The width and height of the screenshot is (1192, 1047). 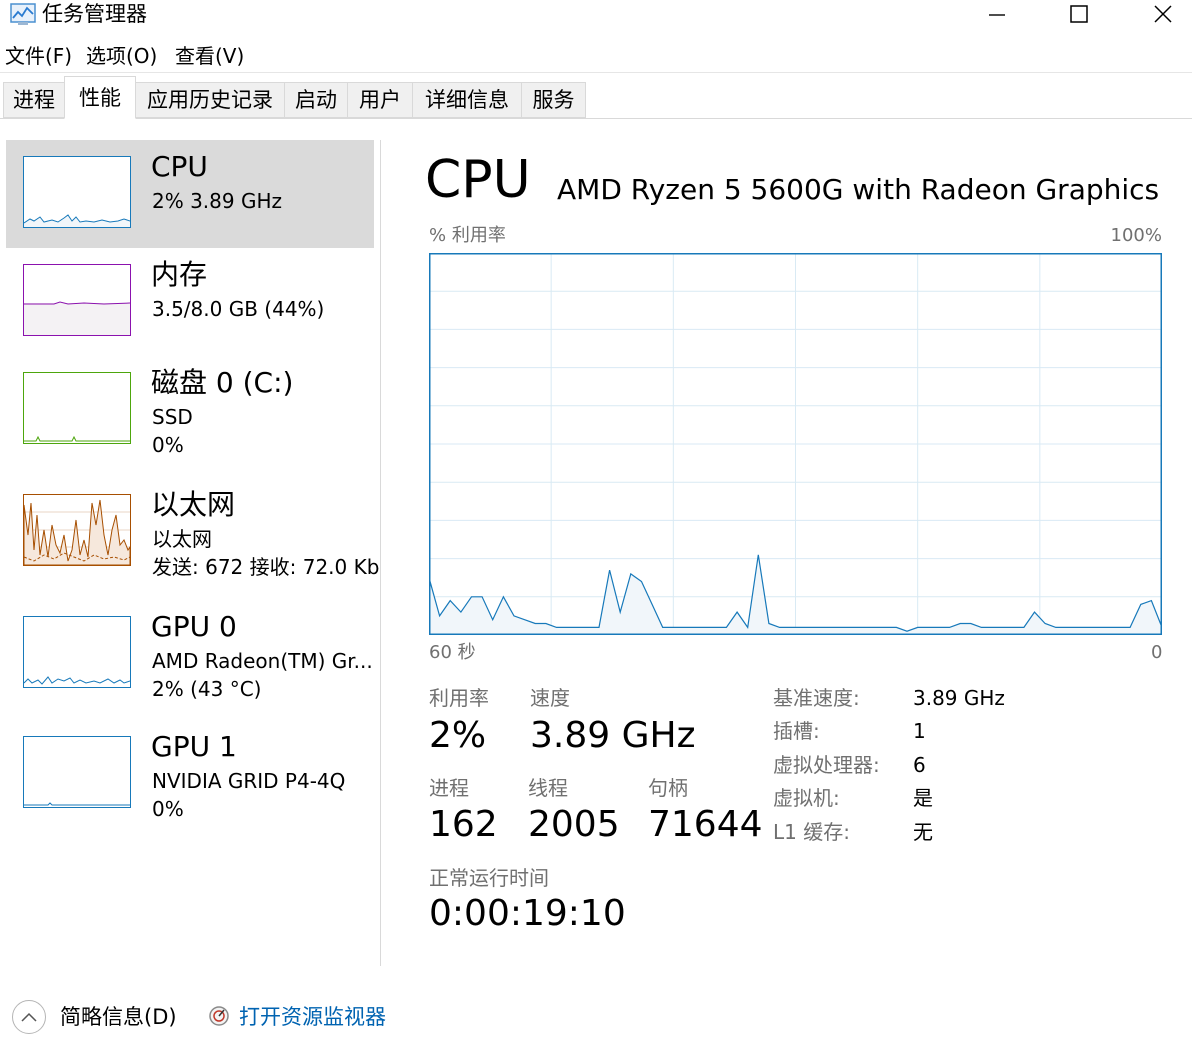 What do you see at coordinates (923, 798) in the screenshot?
I see `virtual-machine-value: 是` at bounding box center [923, 798].